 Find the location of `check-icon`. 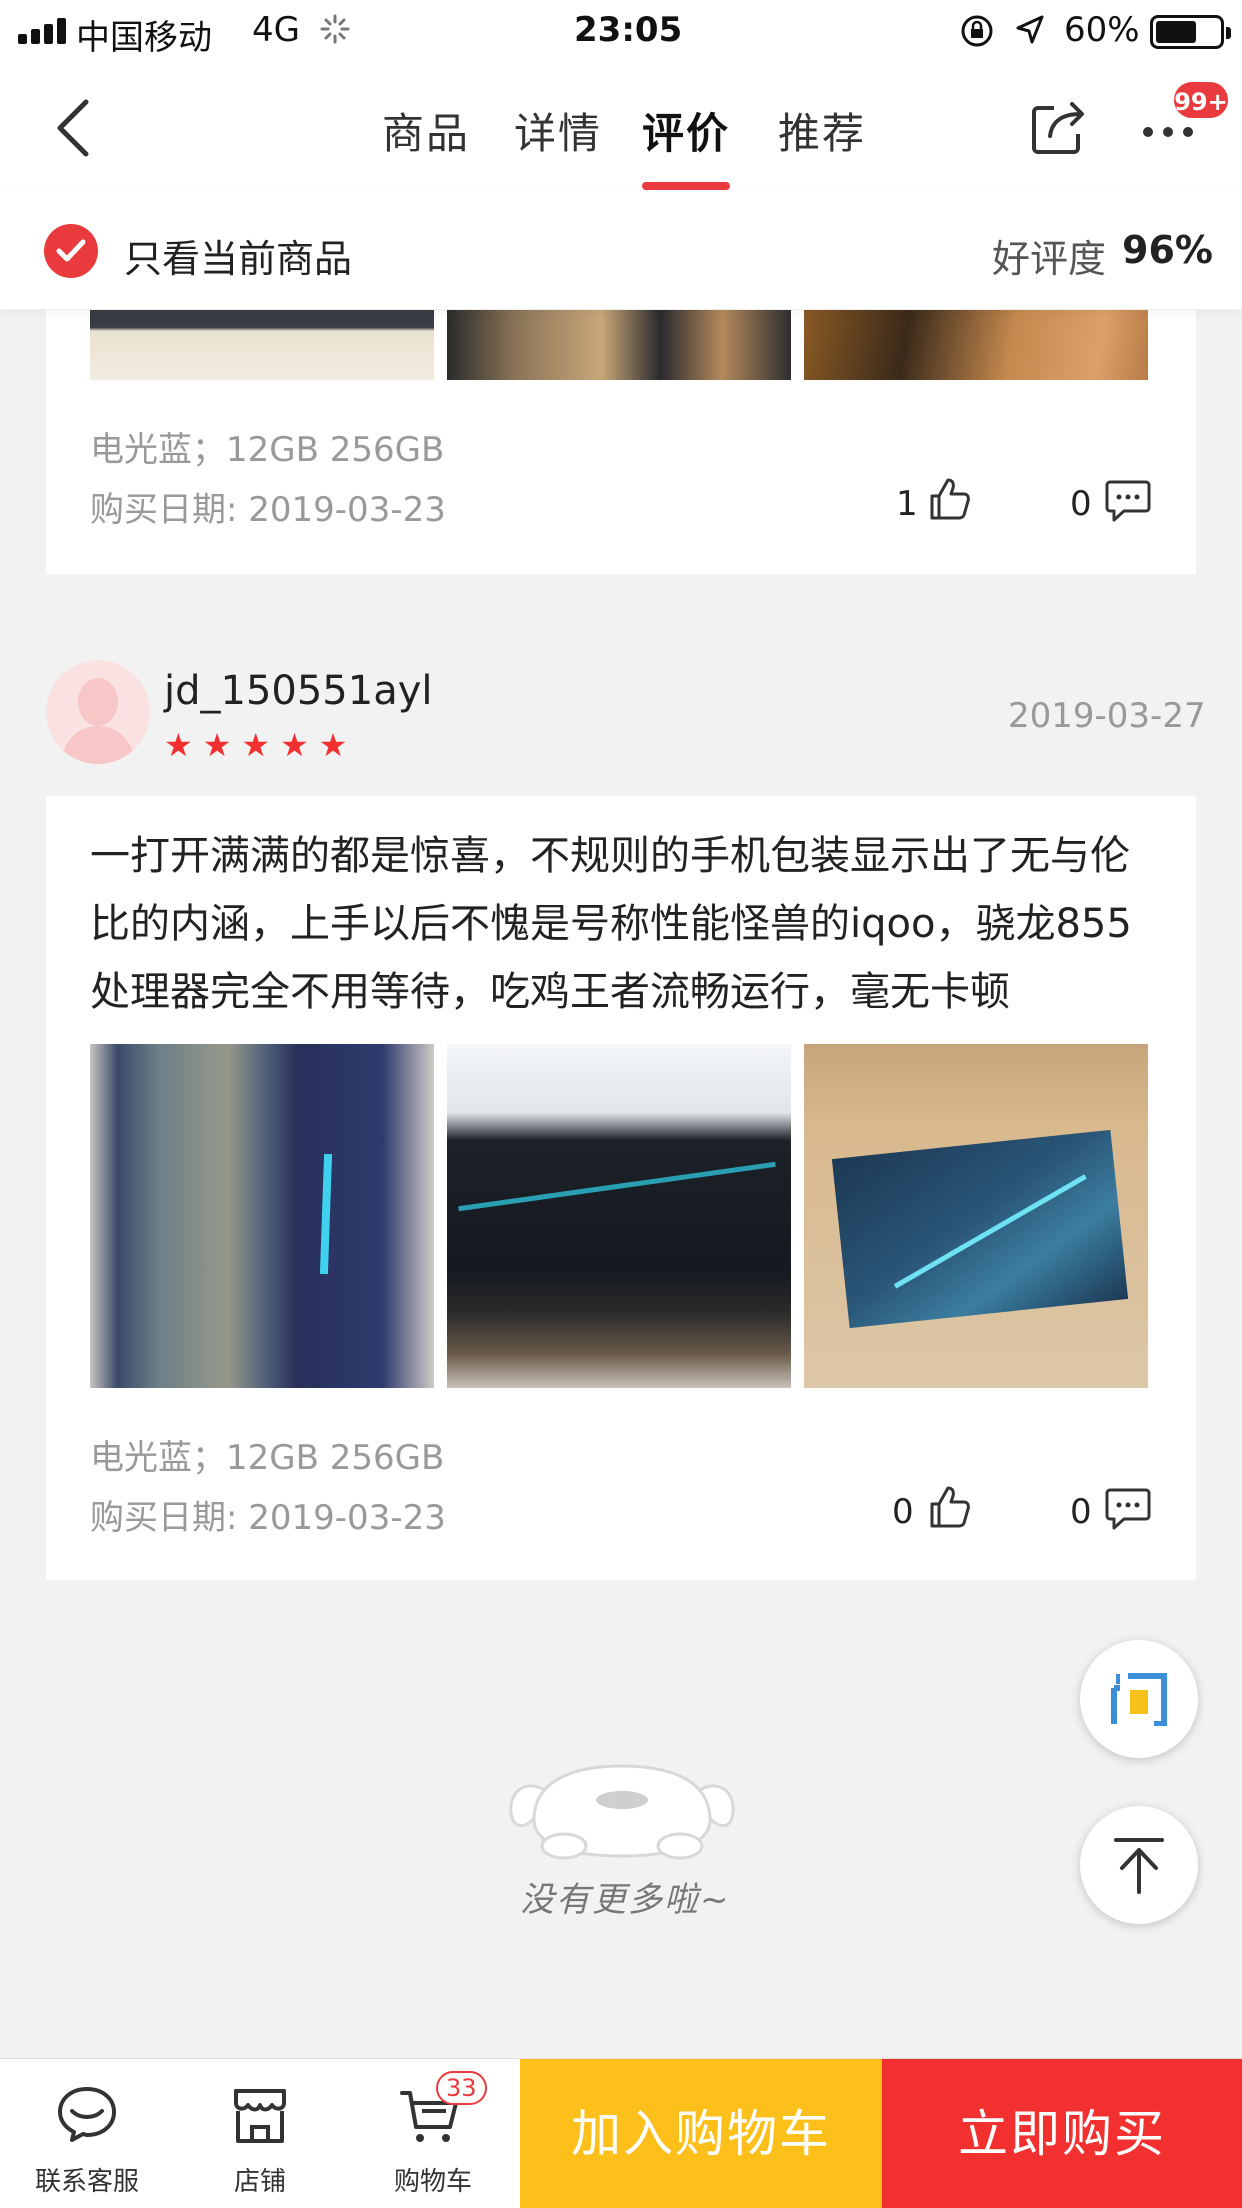

check-icon is located at coordinates (71, 251).